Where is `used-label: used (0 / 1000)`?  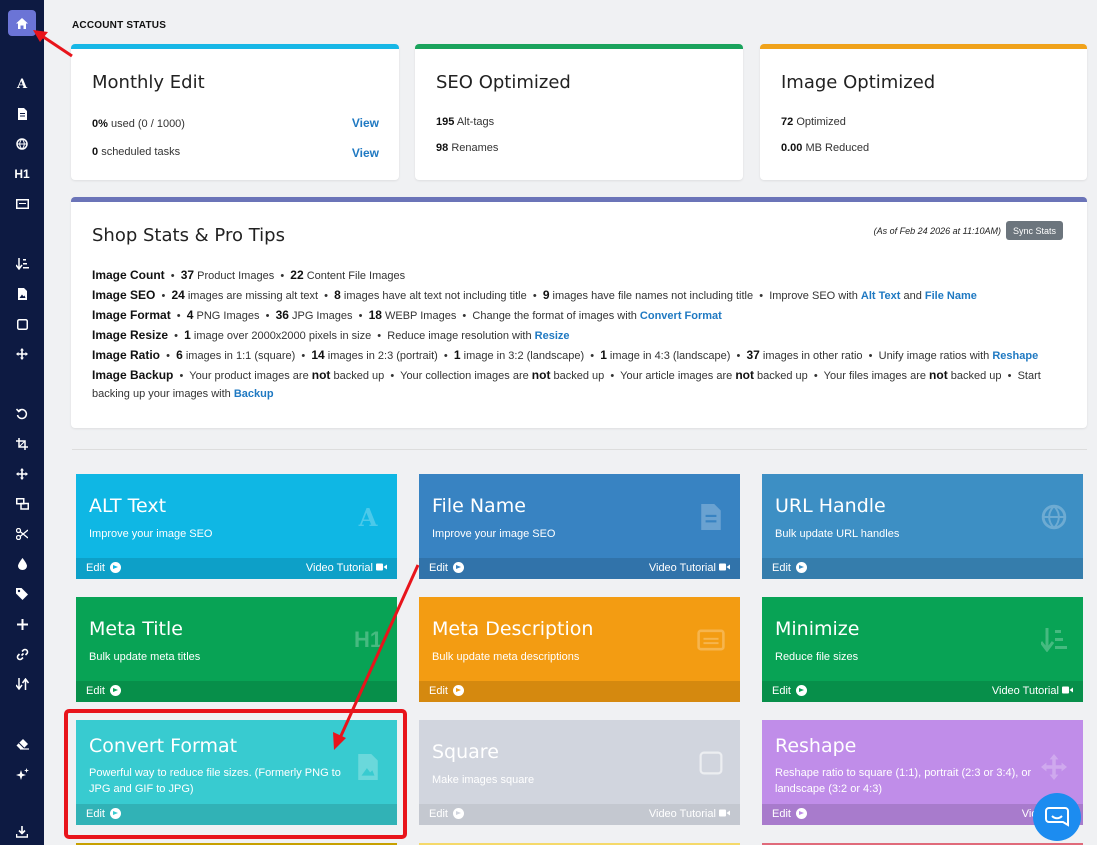 used-label: used (0 / 1000) is located at coordinates (147, 124).